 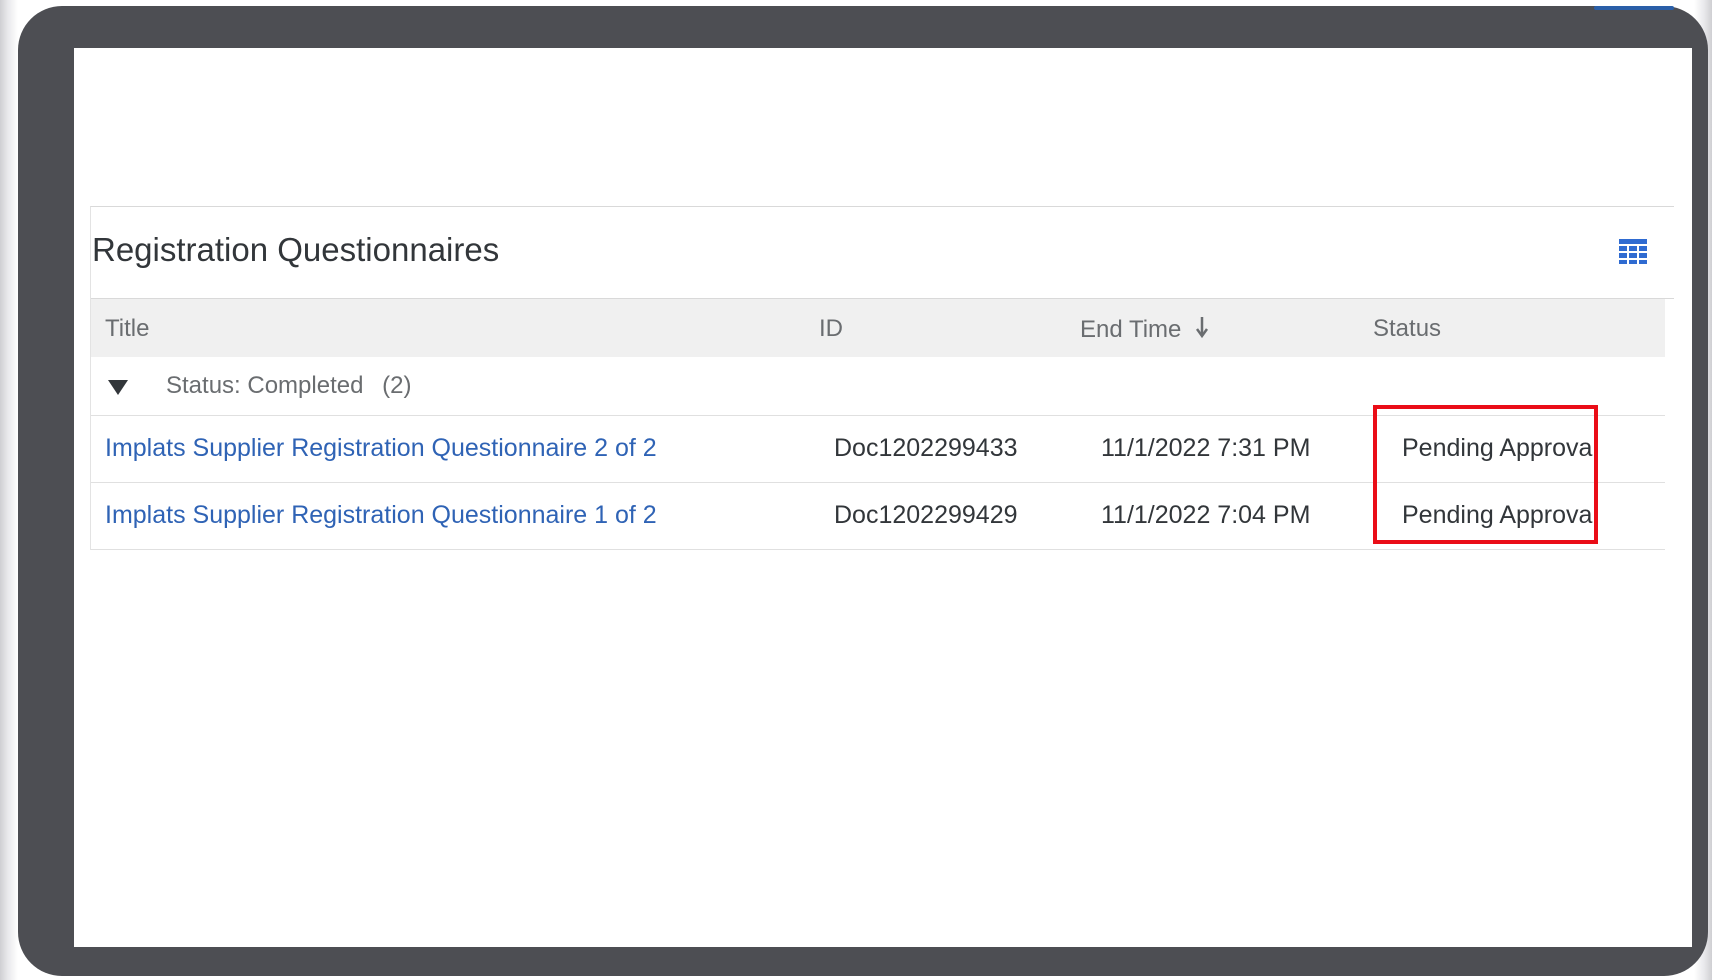 What do you see at coordinates (831, 329) in the screenshot?
I see `column-header-id: ID` at bounding box center [831, 329].